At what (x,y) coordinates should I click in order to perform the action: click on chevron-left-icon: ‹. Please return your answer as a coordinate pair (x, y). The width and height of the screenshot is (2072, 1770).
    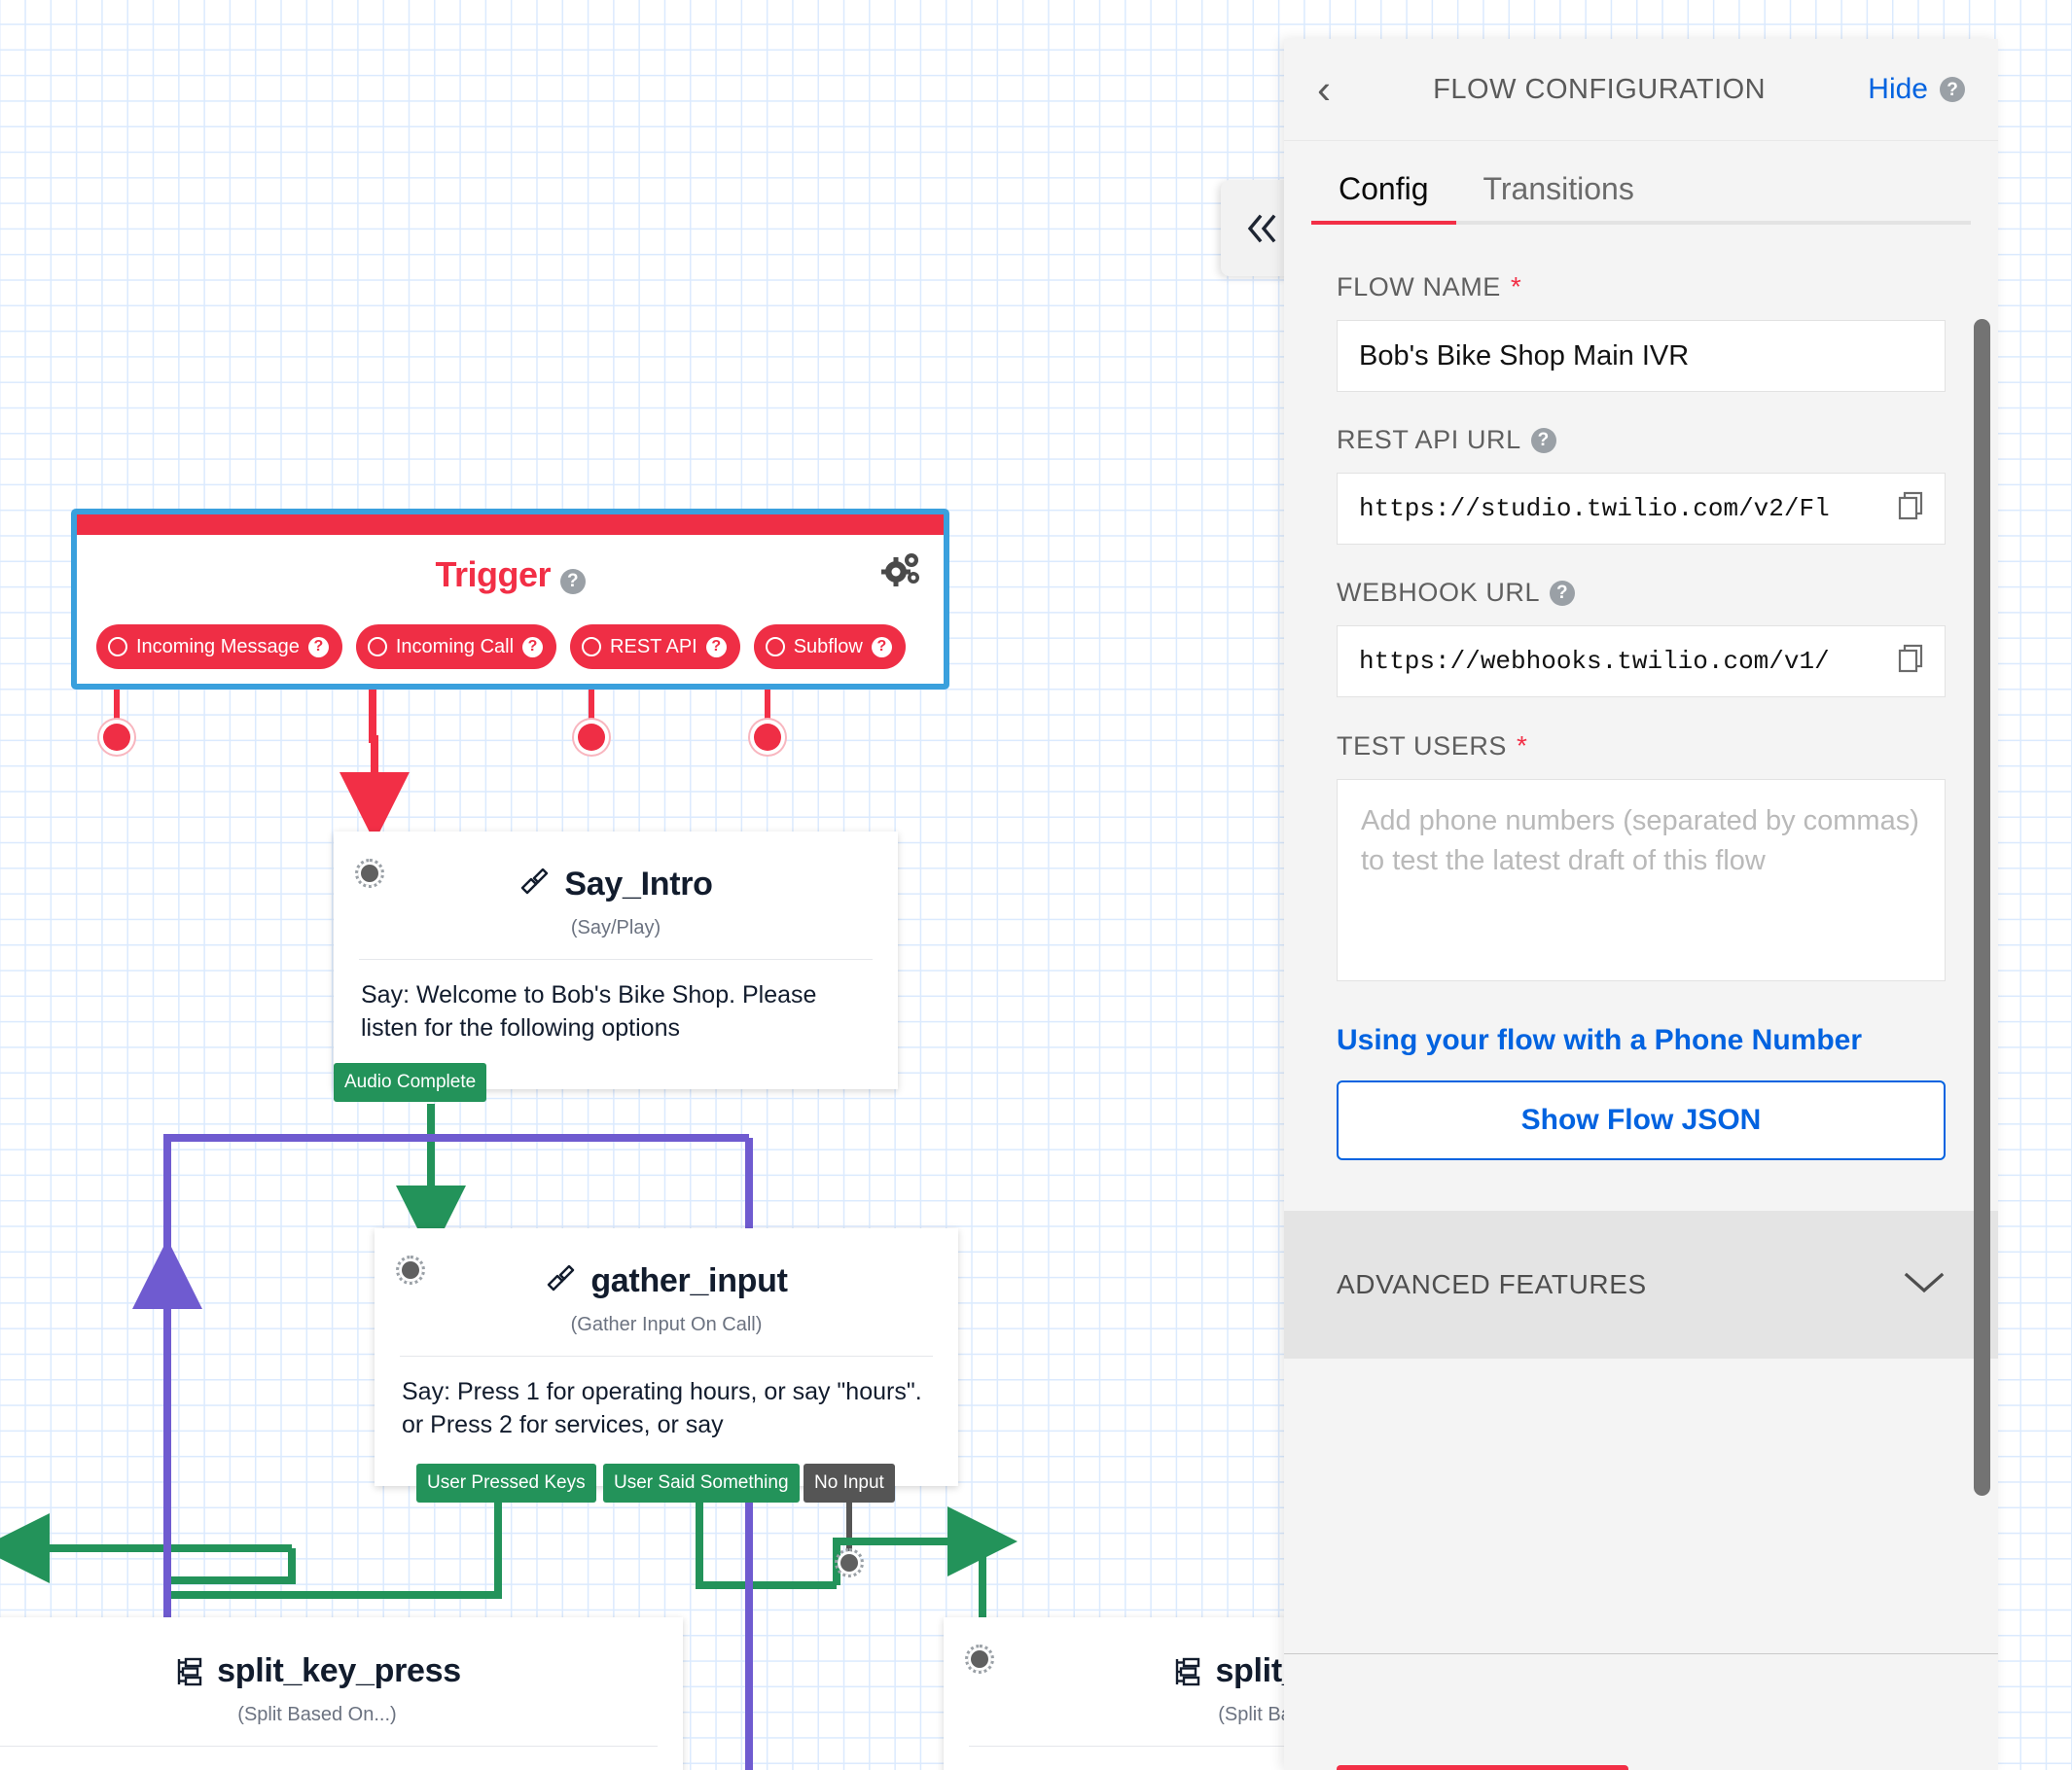
    Looking at the image, I should click on (1324, 89).